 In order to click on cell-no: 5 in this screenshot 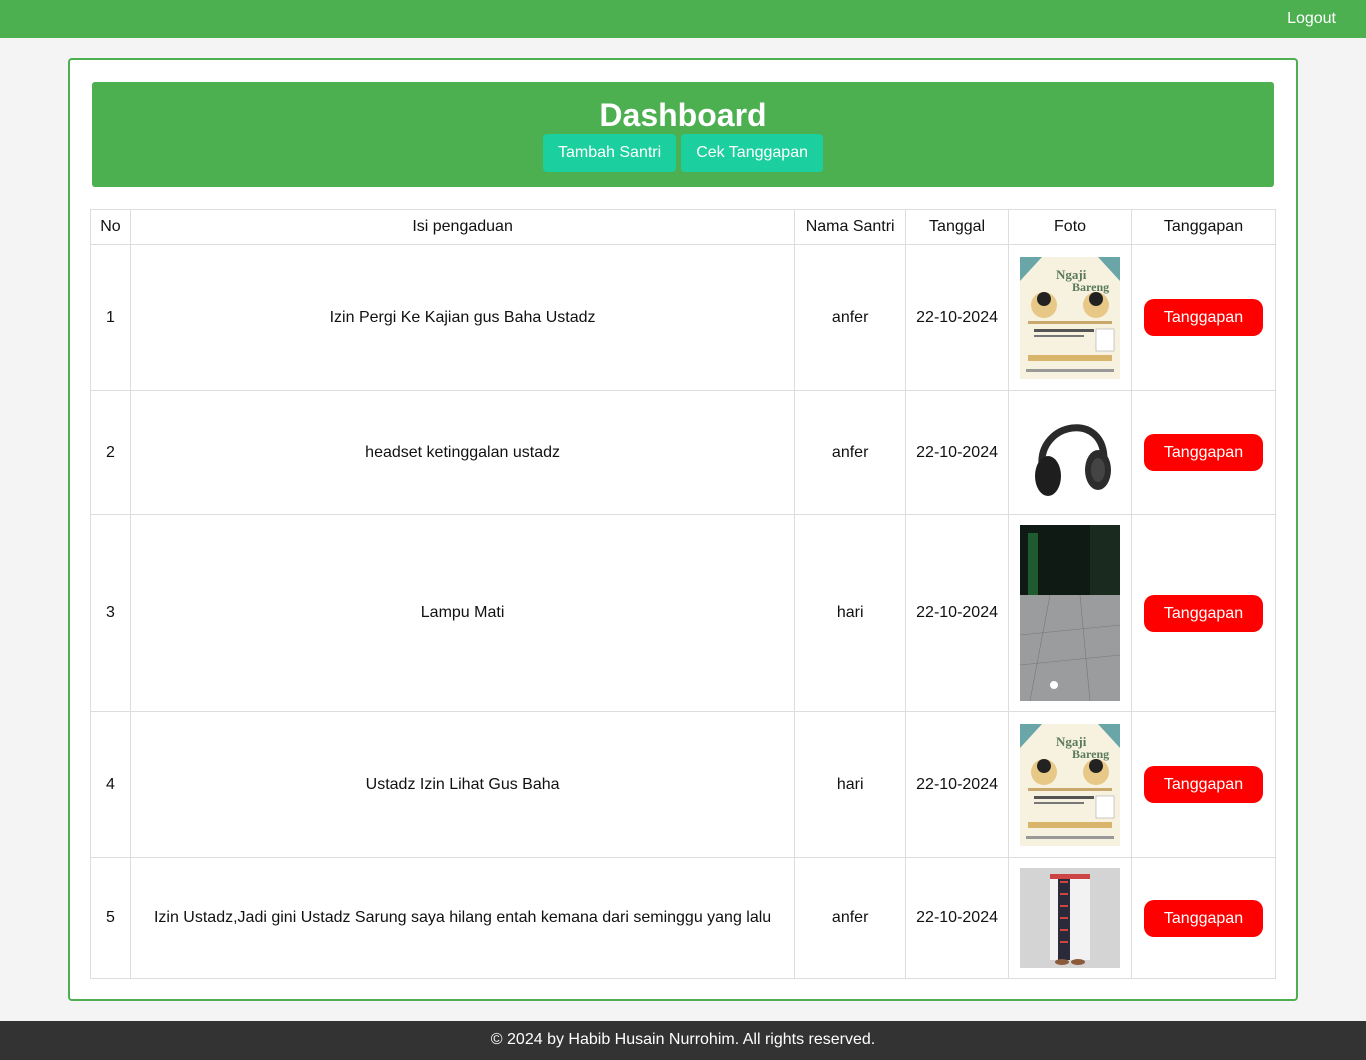, I will do `click(110, 918)`.